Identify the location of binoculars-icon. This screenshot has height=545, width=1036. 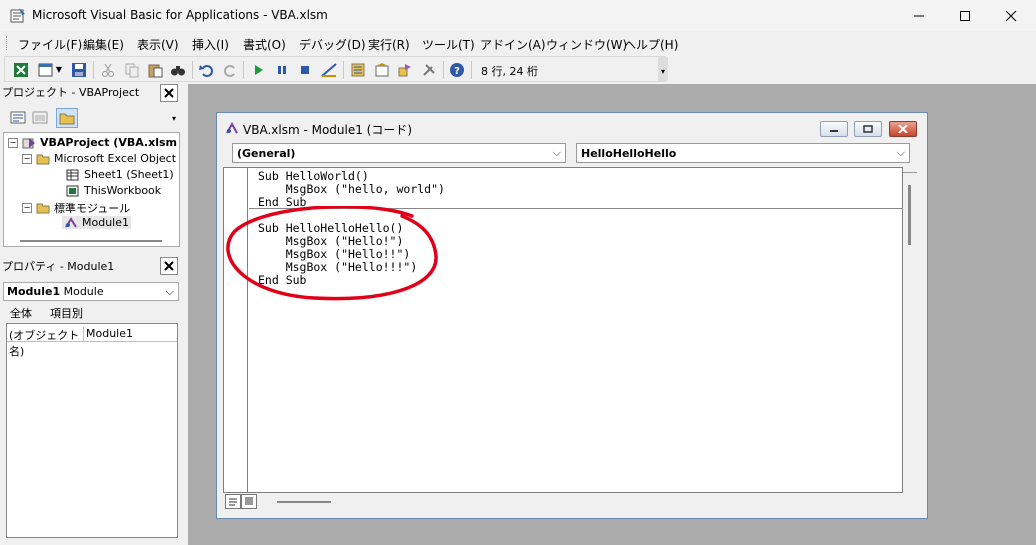
(177, 70).